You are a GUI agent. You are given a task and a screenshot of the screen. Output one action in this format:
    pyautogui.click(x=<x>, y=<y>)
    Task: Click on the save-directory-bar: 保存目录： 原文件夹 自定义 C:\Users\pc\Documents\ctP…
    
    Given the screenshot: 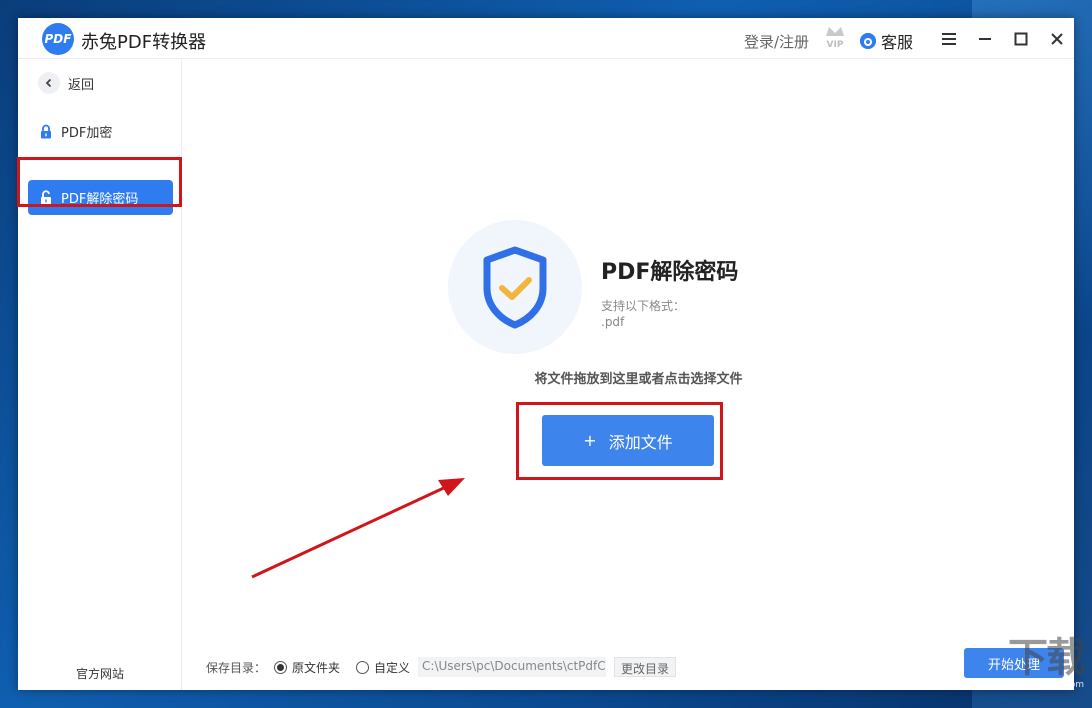 What is the action you would take?
    pyautogui.click(x=441, y=667)
    